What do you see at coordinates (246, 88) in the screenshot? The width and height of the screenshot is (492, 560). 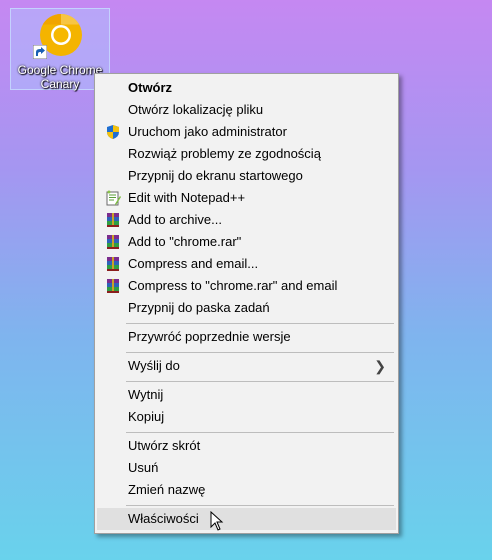 I see `menu-item-open: Otwórz` at bounding box center [246, 88].